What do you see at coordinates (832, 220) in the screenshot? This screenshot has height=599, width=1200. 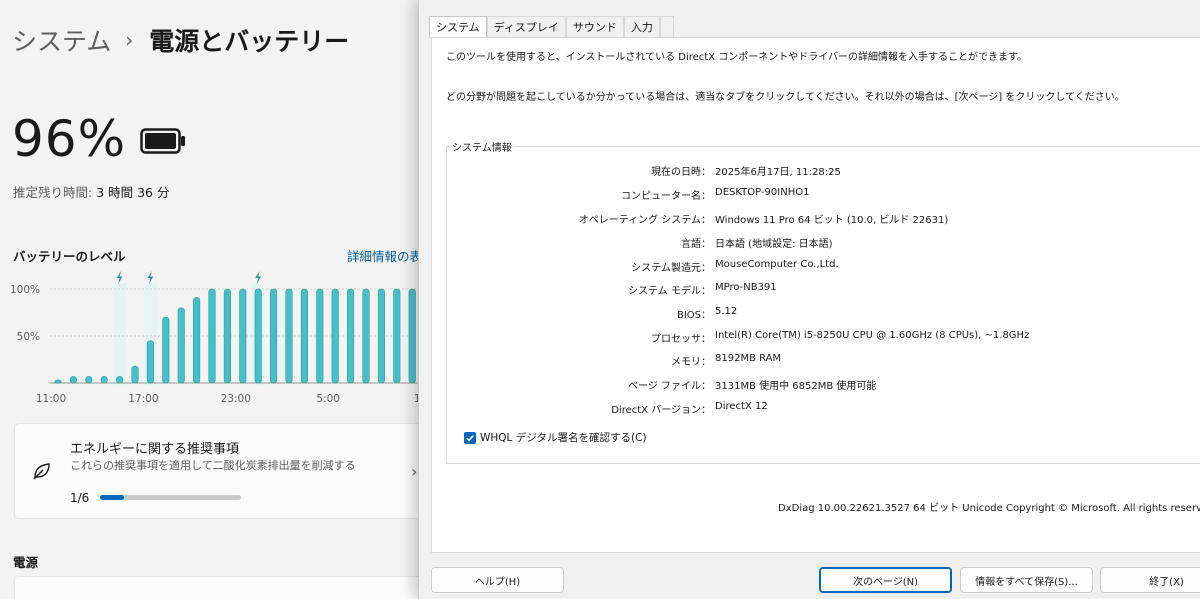 I see `info-value: Windows 11 Pro 64 ビット (10.0, ビルド 22631)` at bounding box center [832, 220].